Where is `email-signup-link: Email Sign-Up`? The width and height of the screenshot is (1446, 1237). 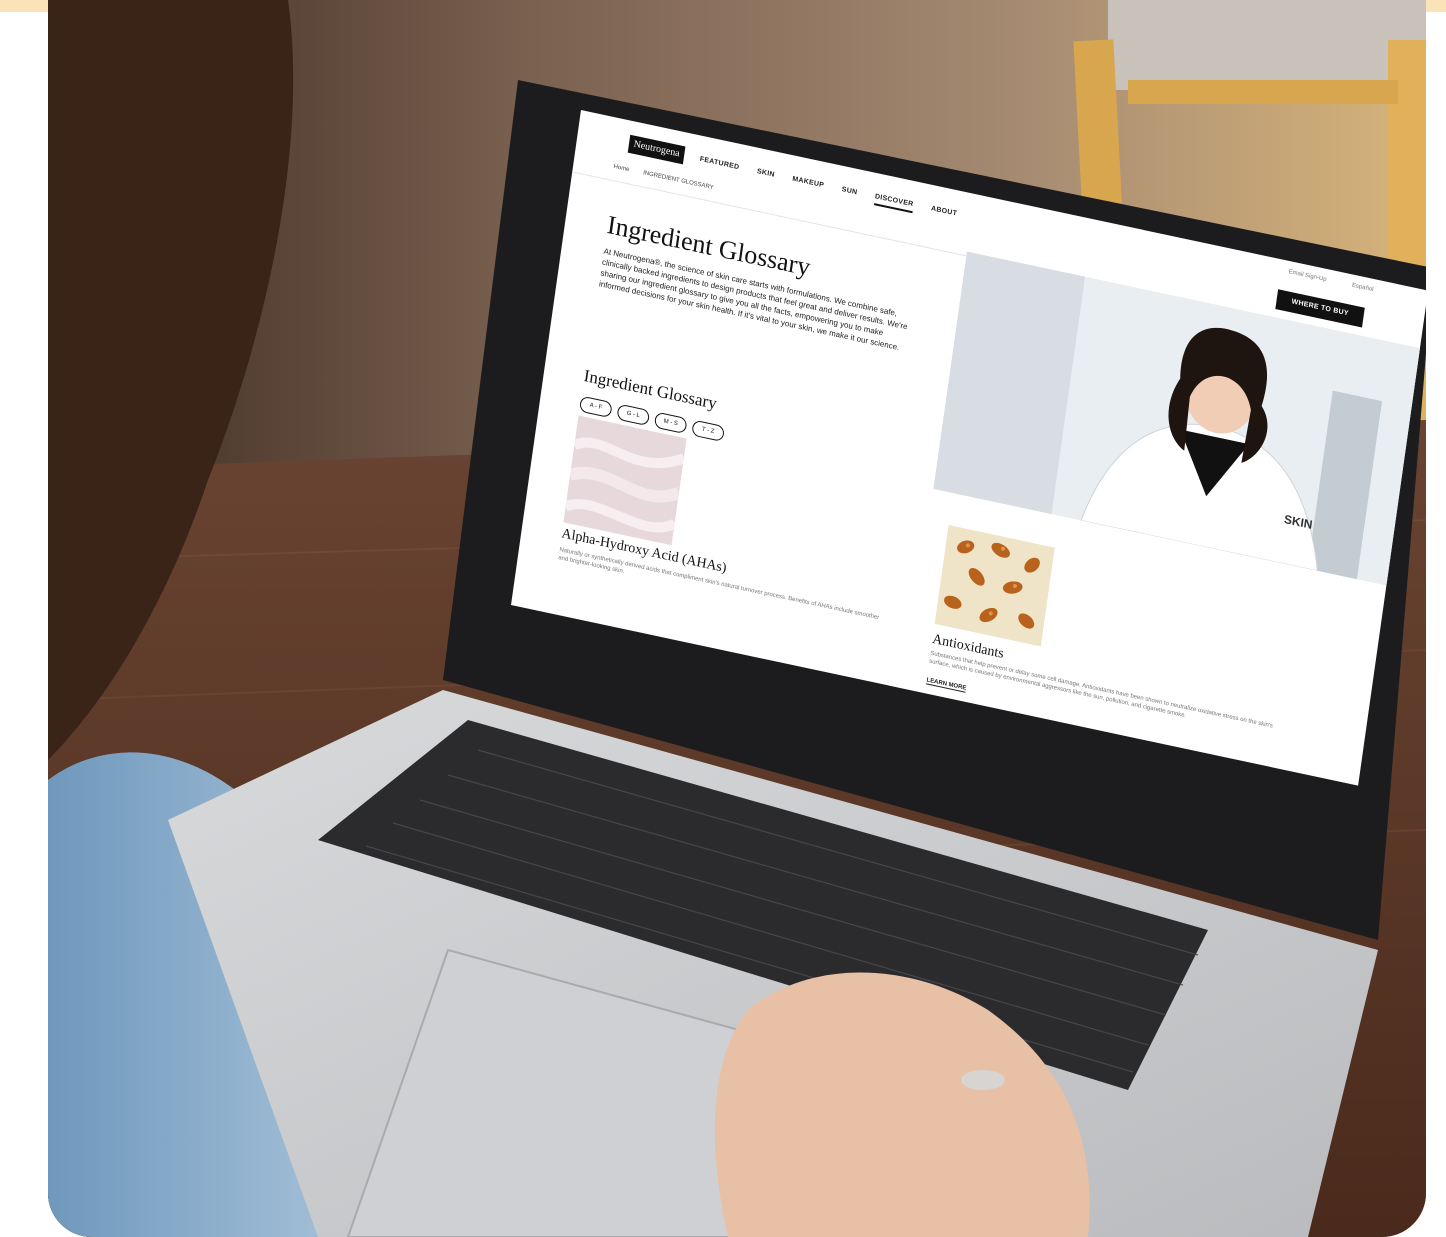
email-signup-link: Email Sign-Up is located at coordinates (1307, 276).